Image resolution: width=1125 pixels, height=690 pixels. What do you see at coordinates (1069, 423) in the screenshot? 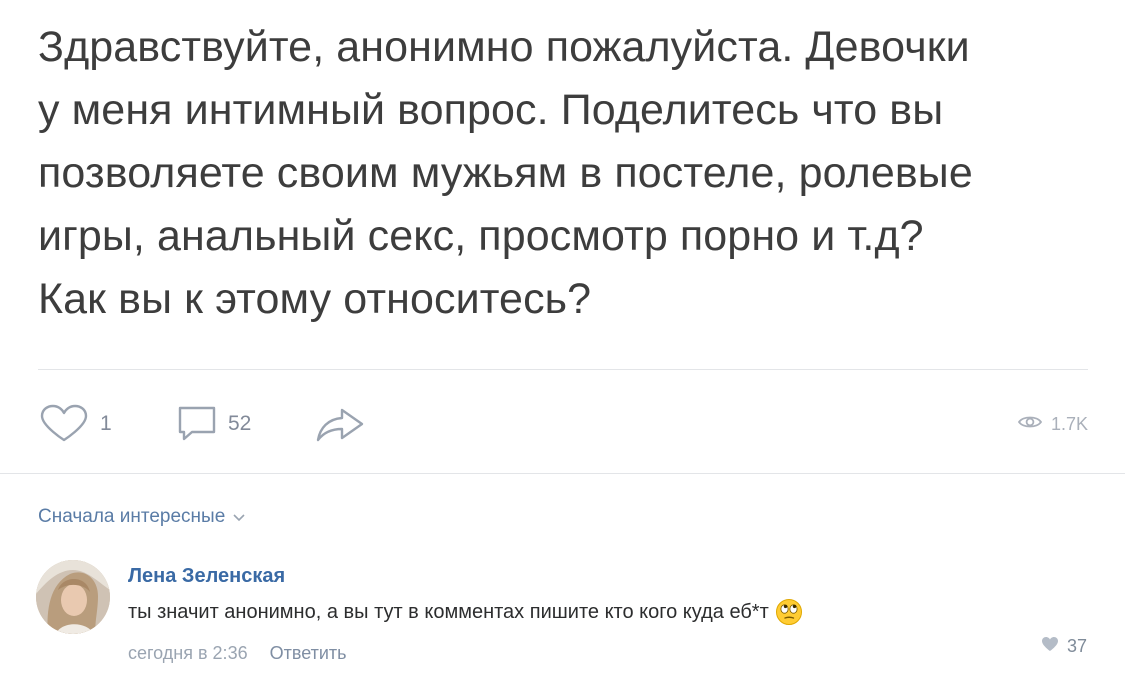
I see `views-count: 1.7K` at bounding box center [1069, 423].